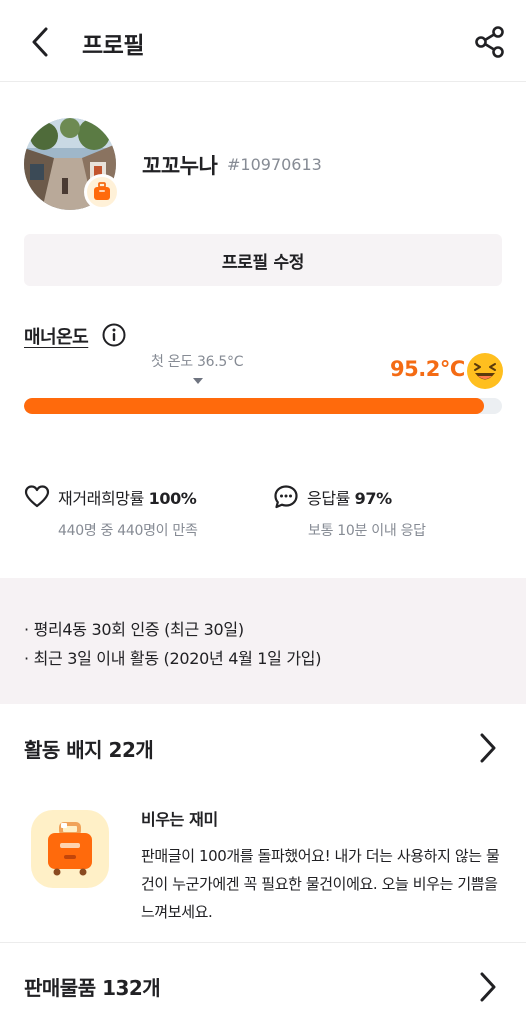  I want to click on info-icon, so click(114, 335).